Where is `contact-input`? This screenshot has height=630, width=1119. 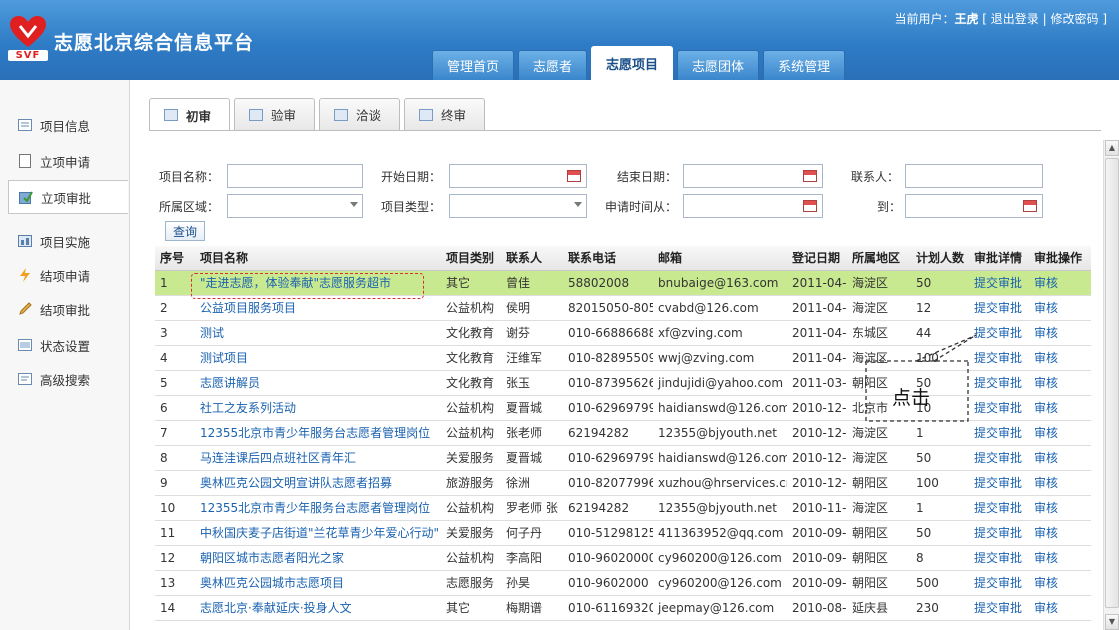 contact-input is located at coordinates (974, 176).